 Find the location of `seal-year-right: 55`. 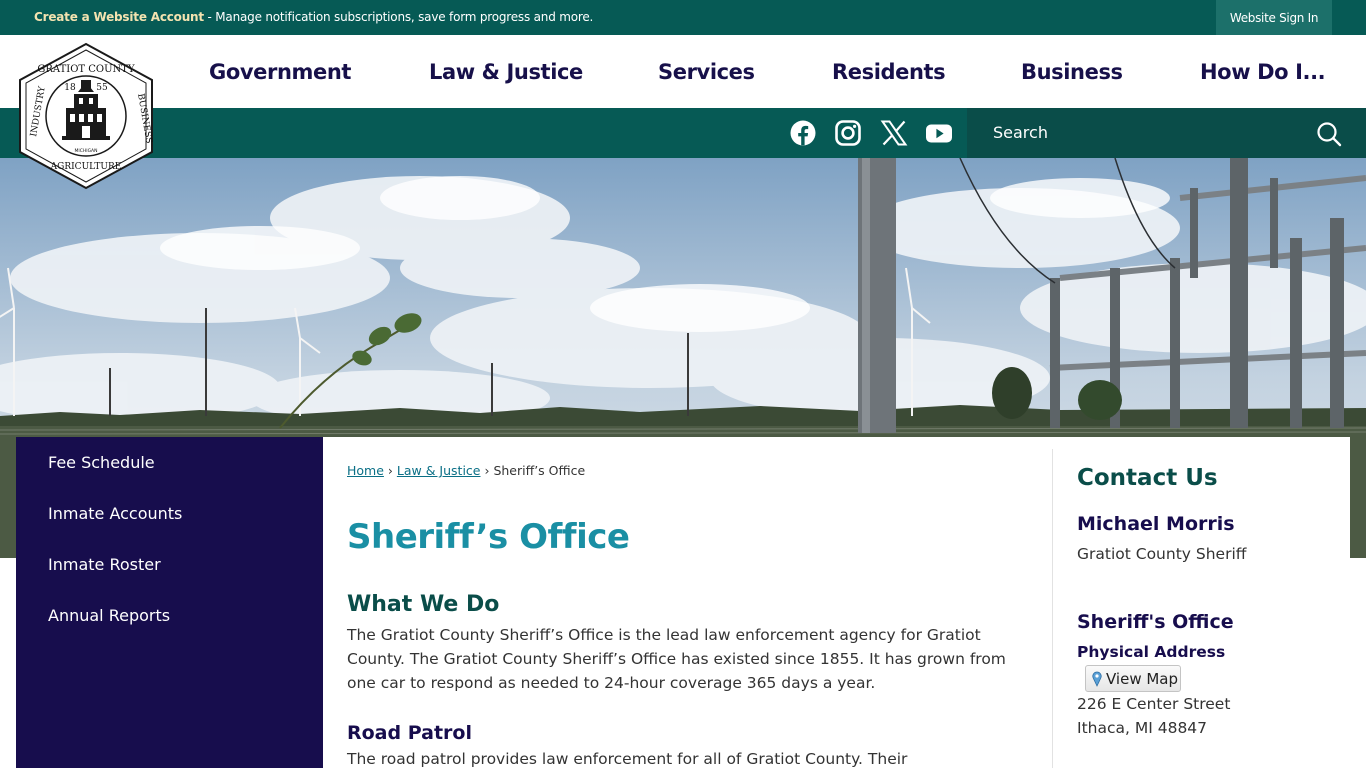

seal-year-right: 55 is located at coordinates (102, 88).